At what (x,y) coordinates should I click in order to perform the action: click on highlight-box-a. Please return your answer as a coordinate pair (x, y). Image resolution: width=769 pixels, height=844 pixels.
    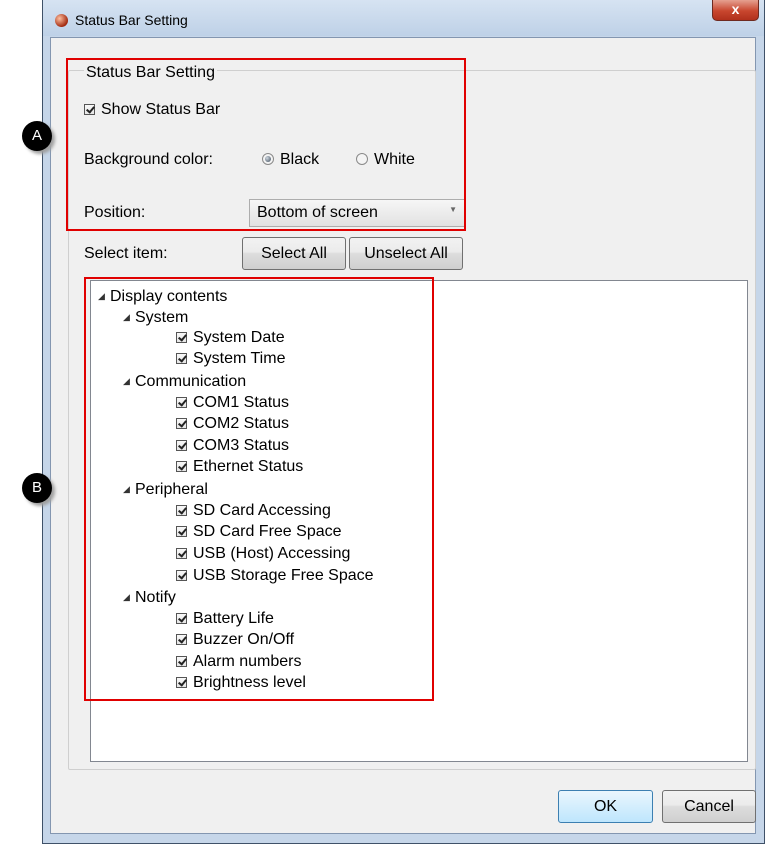
    Looking at the image, I should click on (266, 144).